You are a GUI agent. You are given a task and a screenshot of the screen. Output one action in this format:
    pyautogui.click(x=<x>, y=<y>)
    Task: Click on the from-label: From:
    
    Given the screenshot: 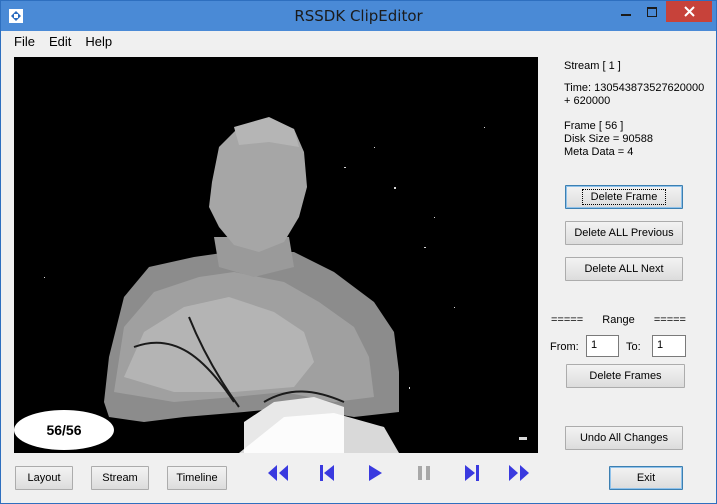 What is the action you would take?
    pyautogui.click(x=564, y=347)
    